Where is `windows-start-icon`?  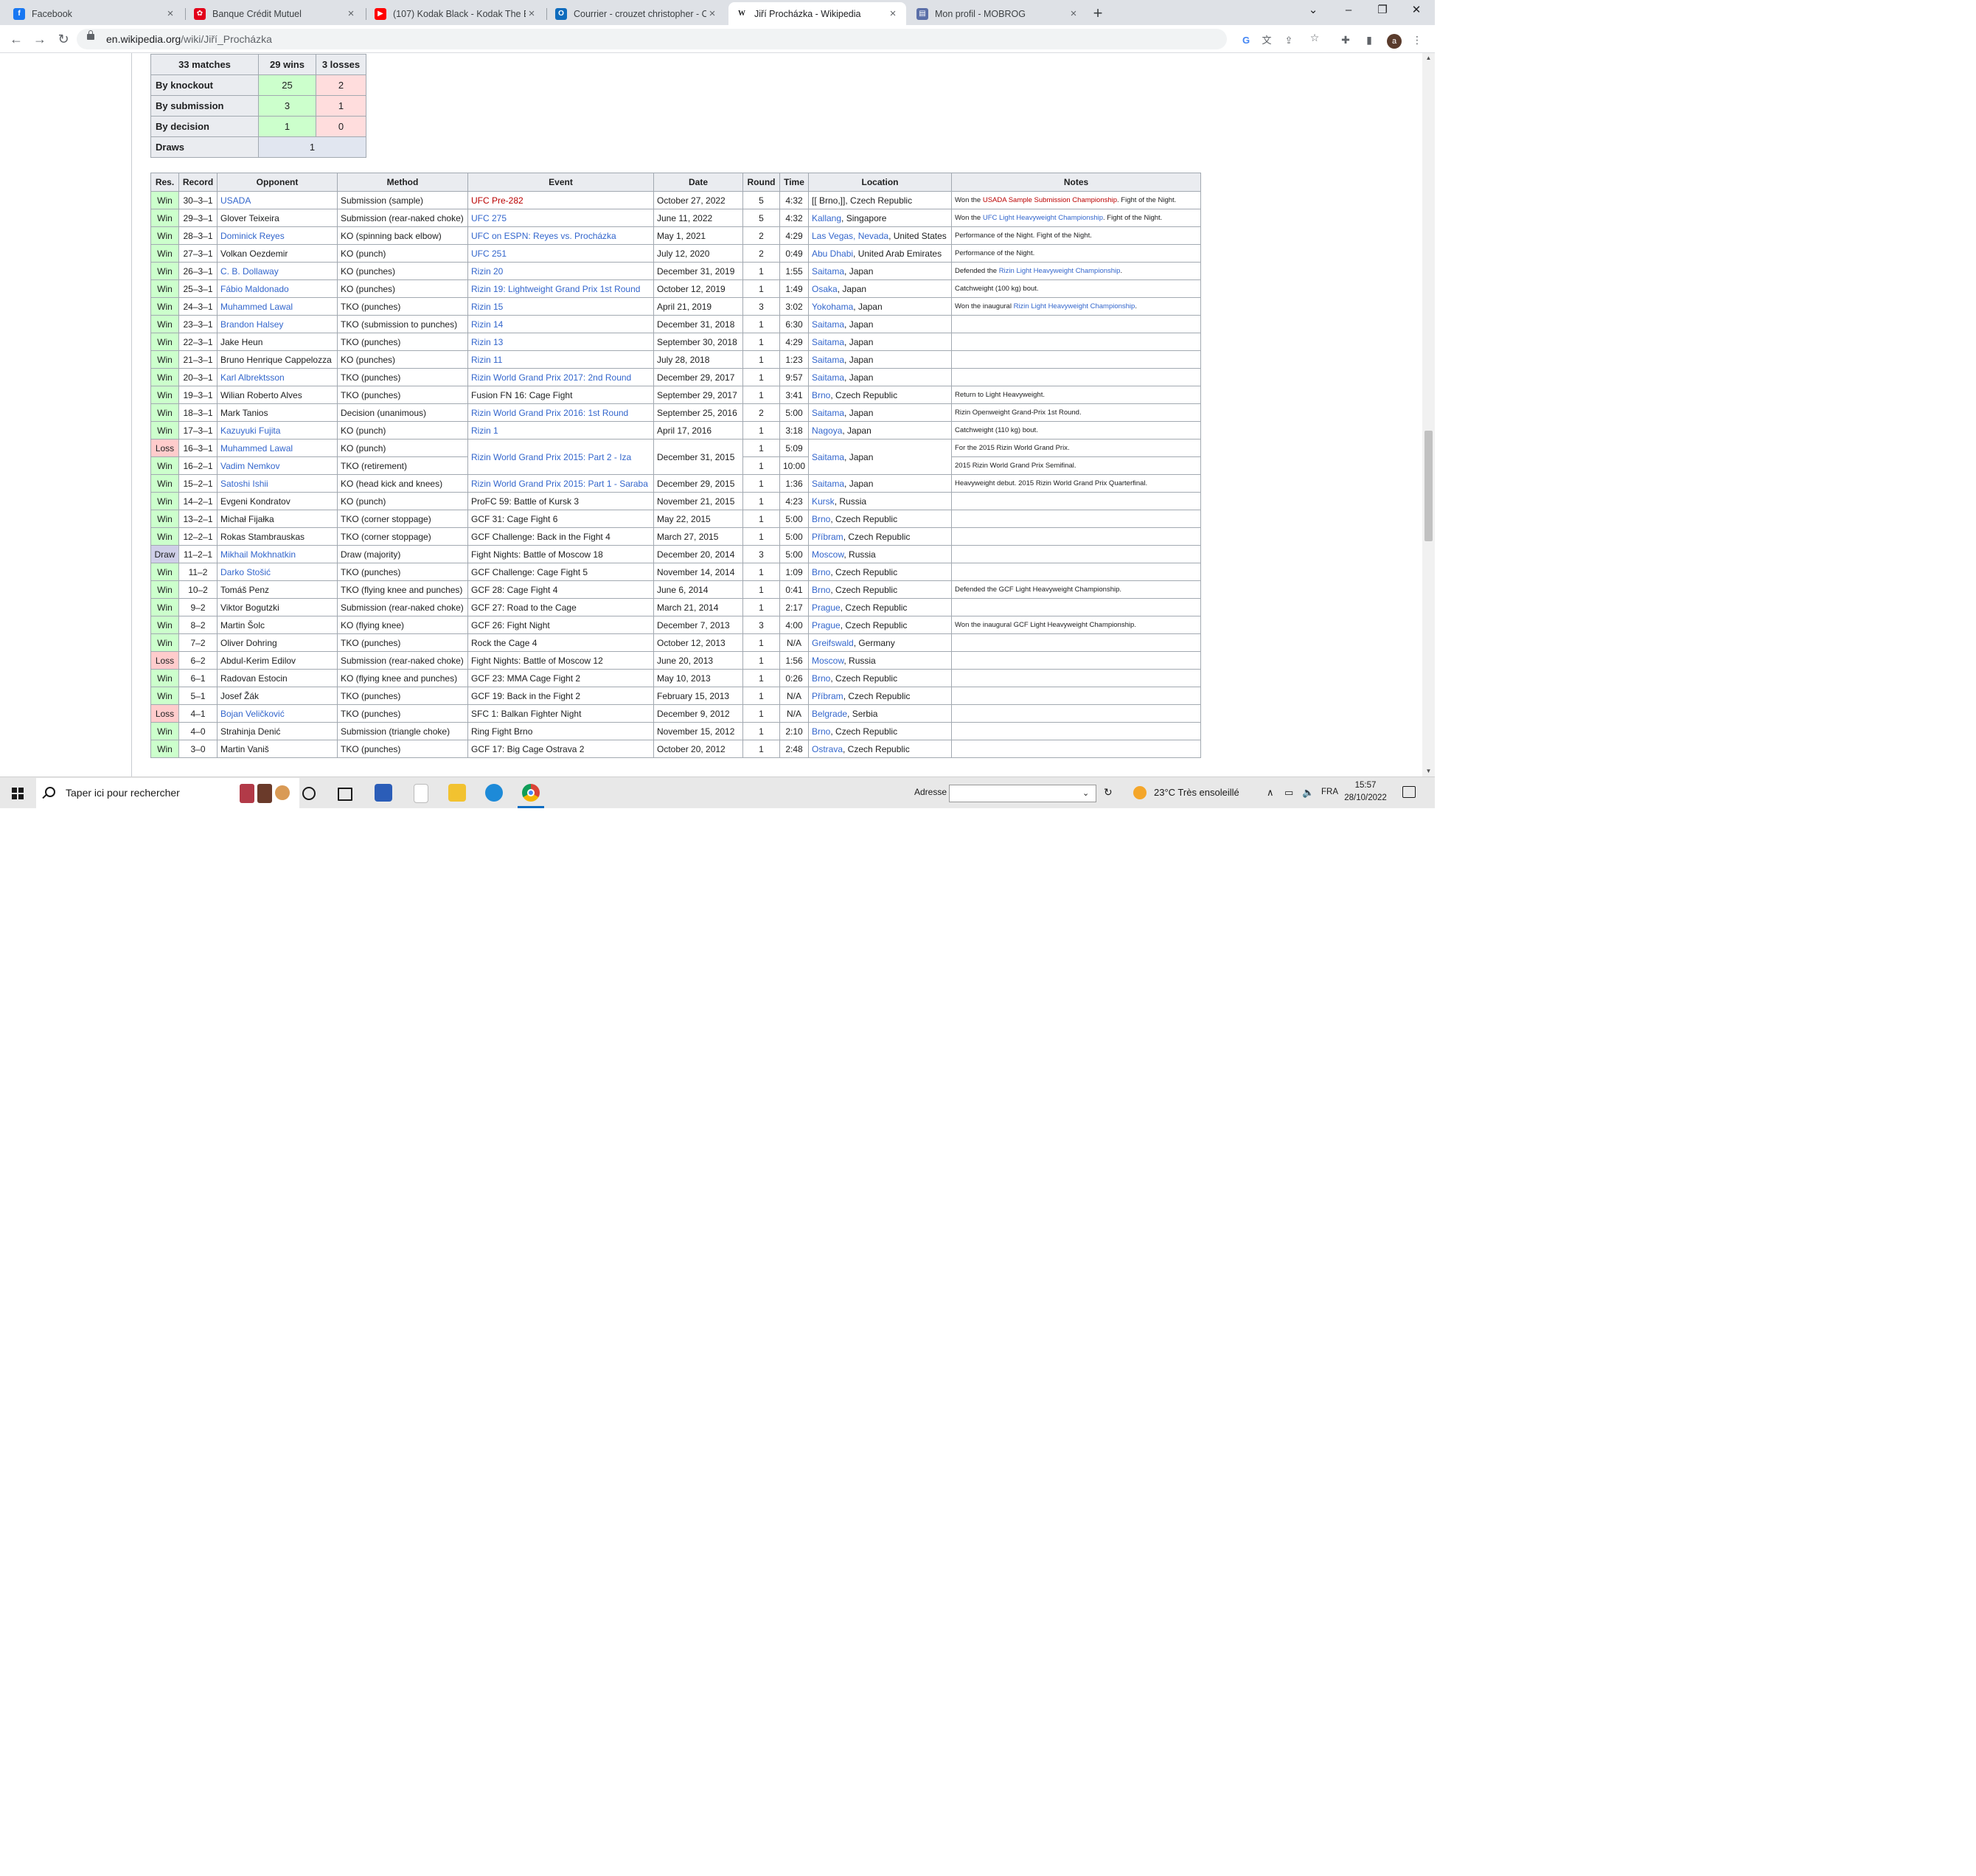
windows-start-icon is located at coordinates (18, 793).